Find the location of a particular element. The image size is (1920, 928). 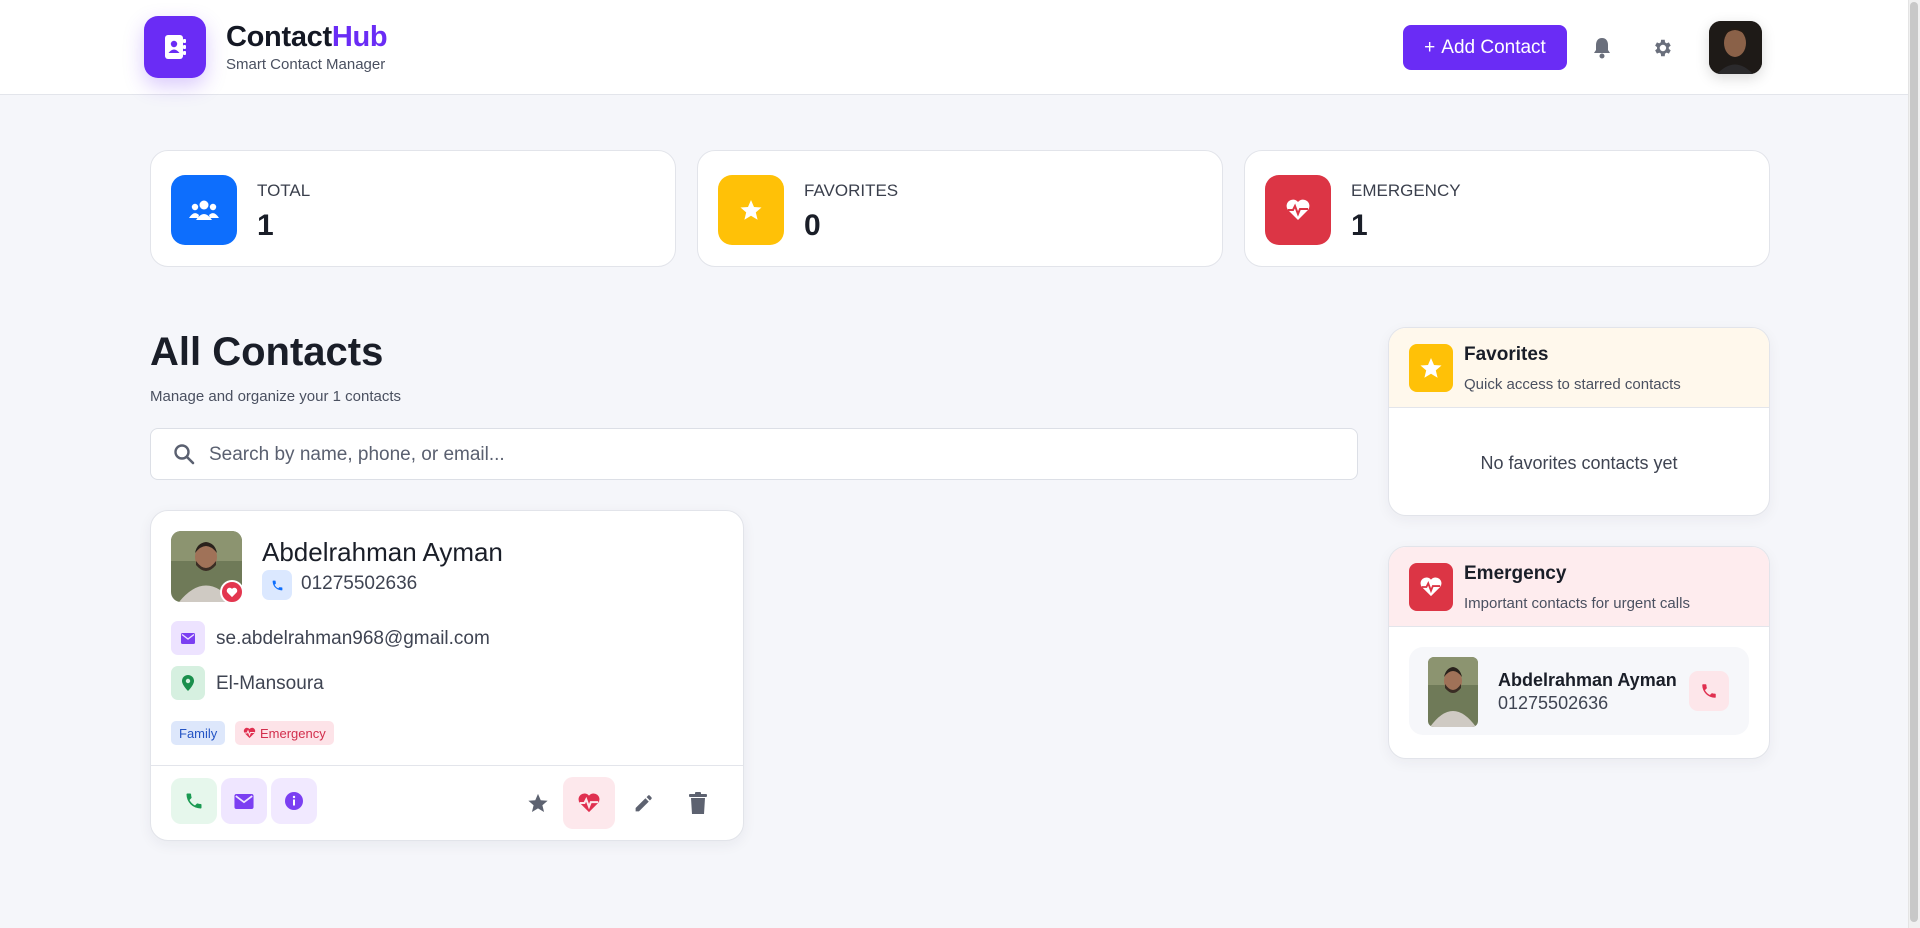

info-button is located at coordinates (294, 801).